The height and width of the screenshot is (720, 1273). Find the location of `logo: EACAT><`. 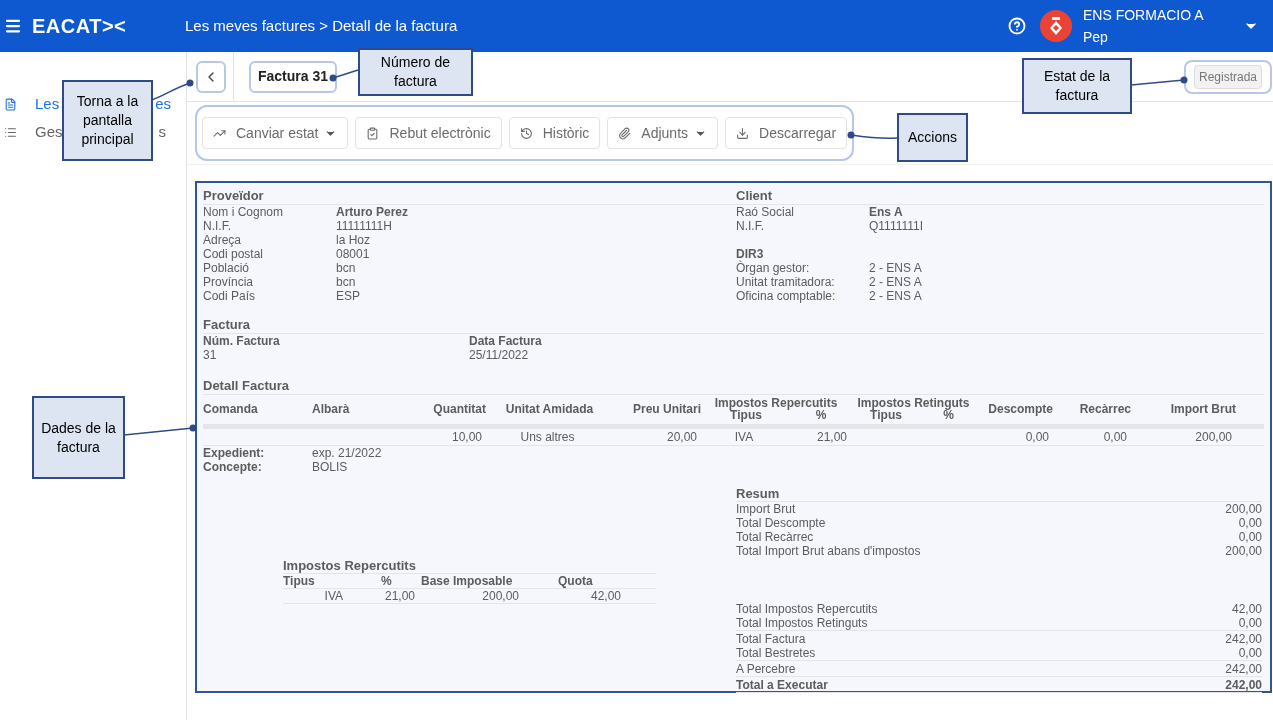

logo: EACAT>< is located at coordinates (107, 26).